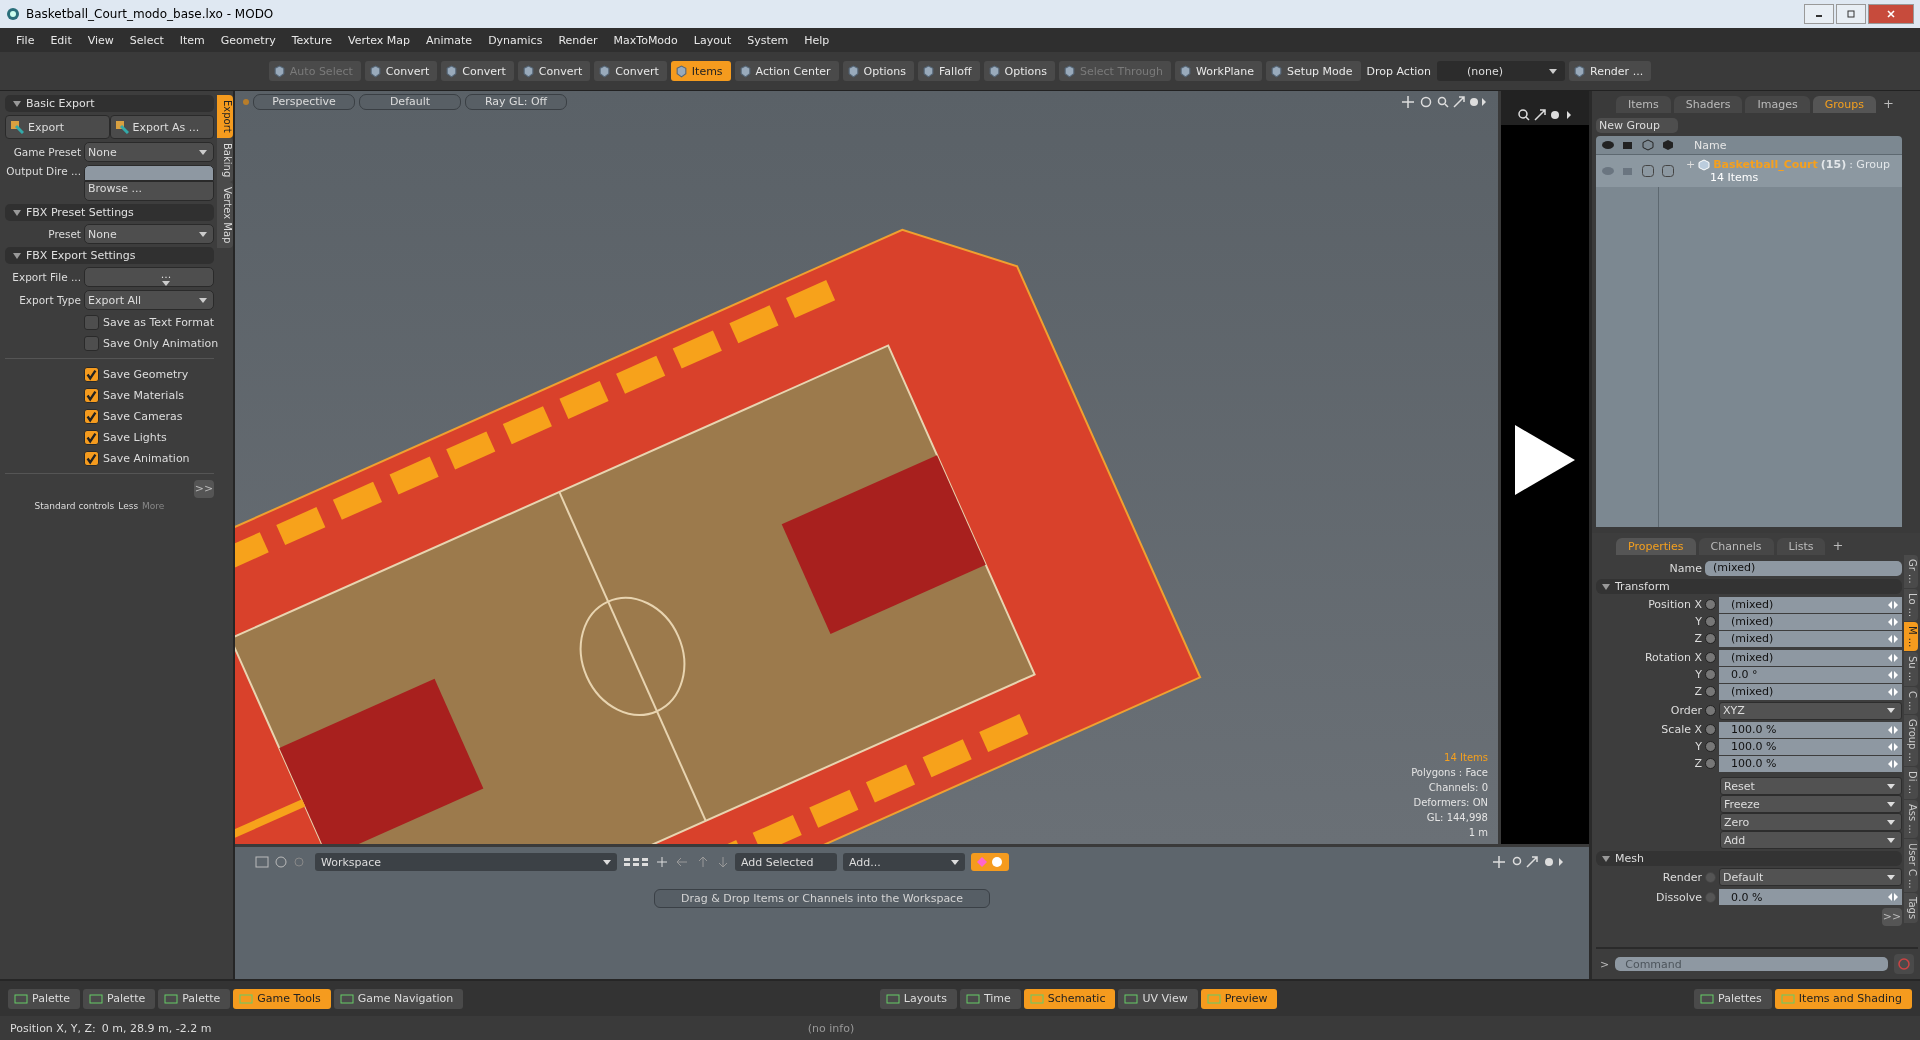  Describe the element at coordinates (1844, 104) in the screenshot. I see `panel-tab: Groups` at that location.